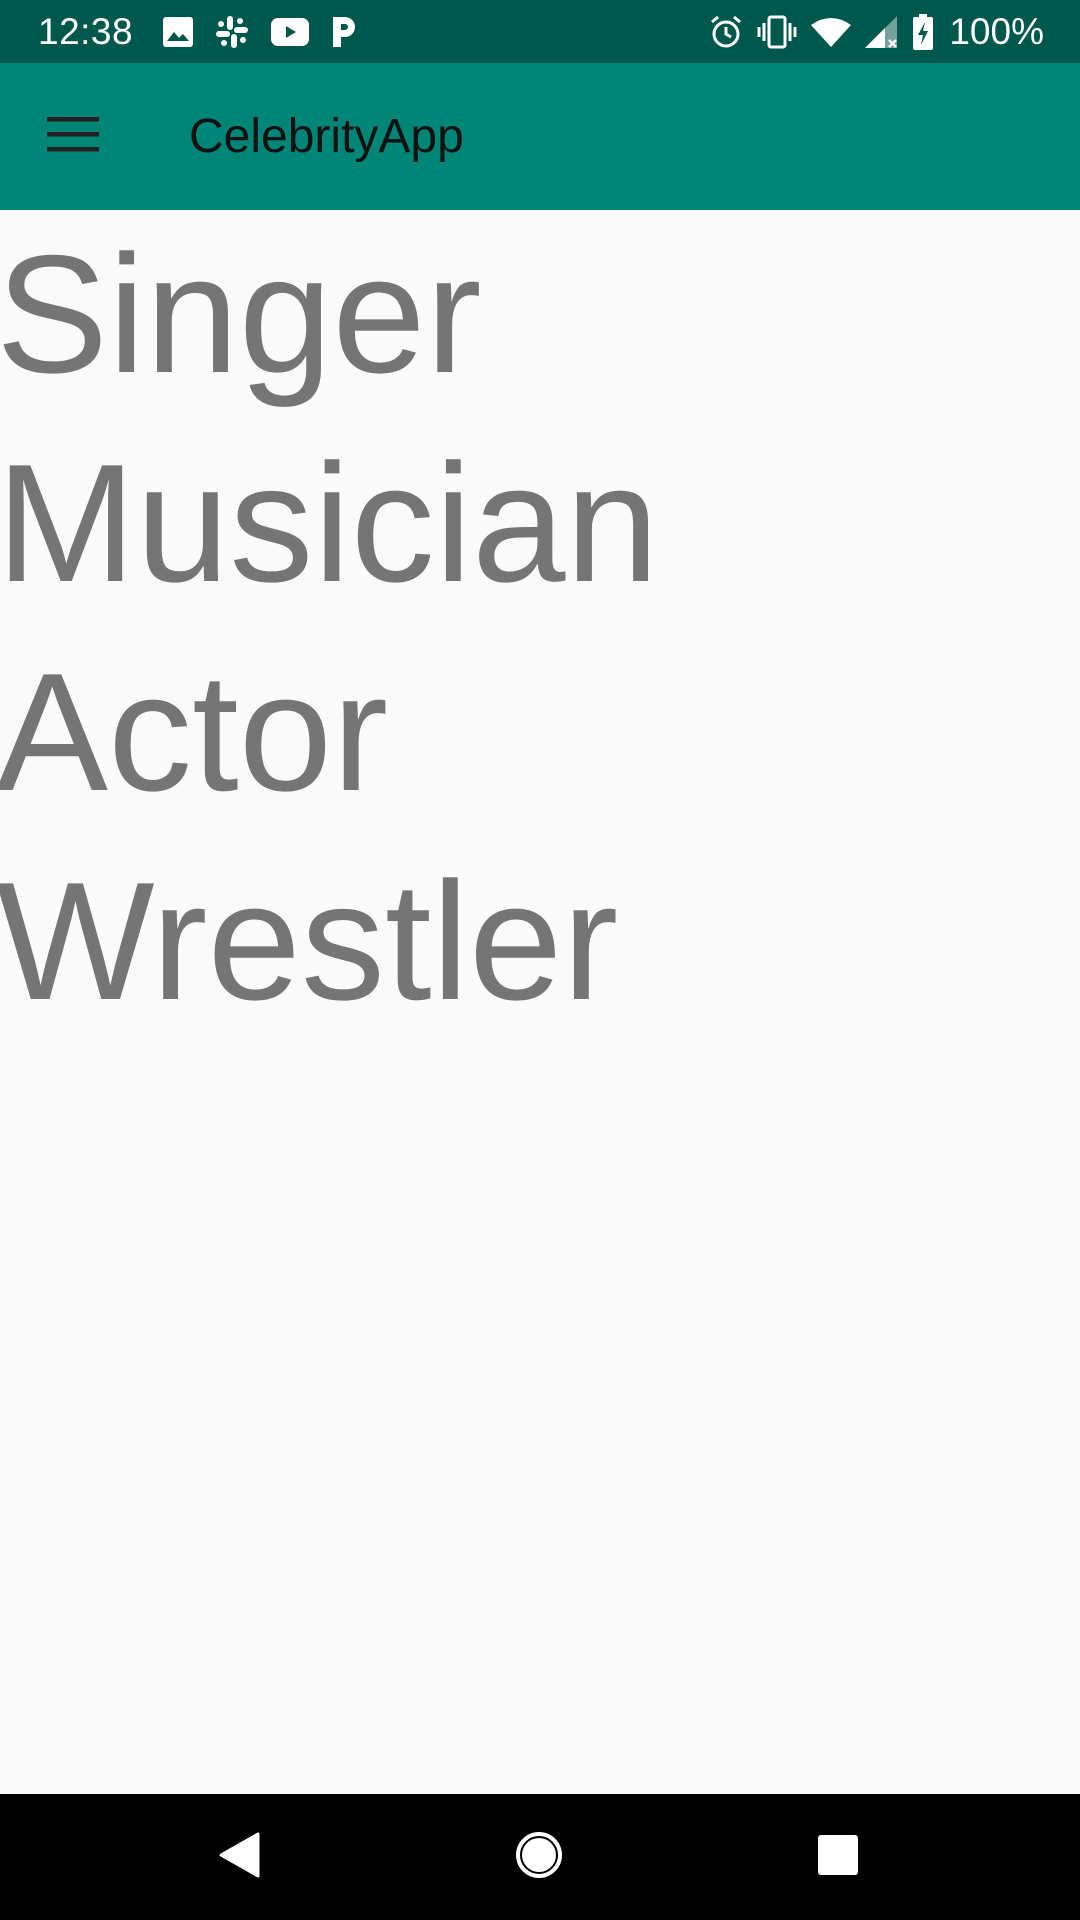 This screenshot has width=1080, height=1920. Describe the element at coordinates (178, 32) in the screenshot. I see `image-icon` at that location.